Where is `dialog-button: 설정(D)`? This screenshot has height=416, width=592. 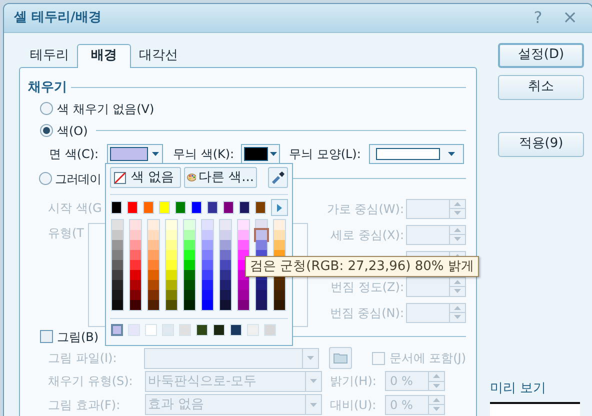 dialog-button: 설정(D) is located at coordinates (541, 55).